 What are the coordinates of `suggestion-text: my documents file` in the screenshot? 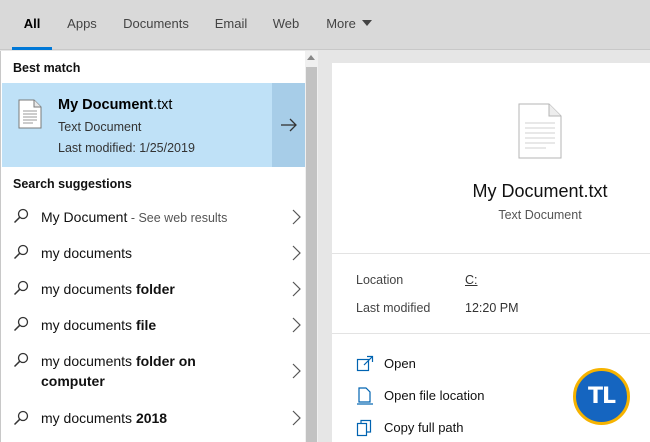 It's located at (98, 325).